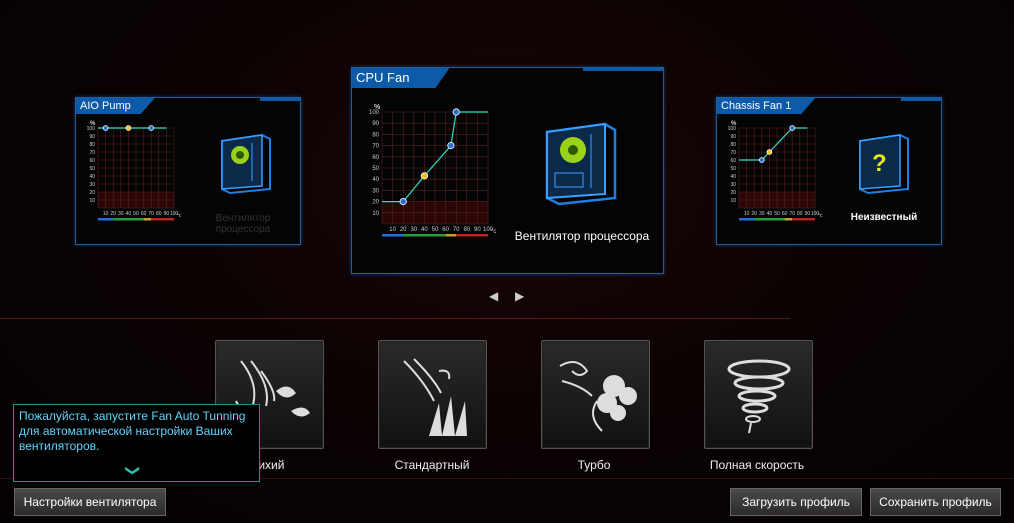 This screenshot has height=523, width=1014. I want to click on card-title: CPU Fan, so click(400, 78).